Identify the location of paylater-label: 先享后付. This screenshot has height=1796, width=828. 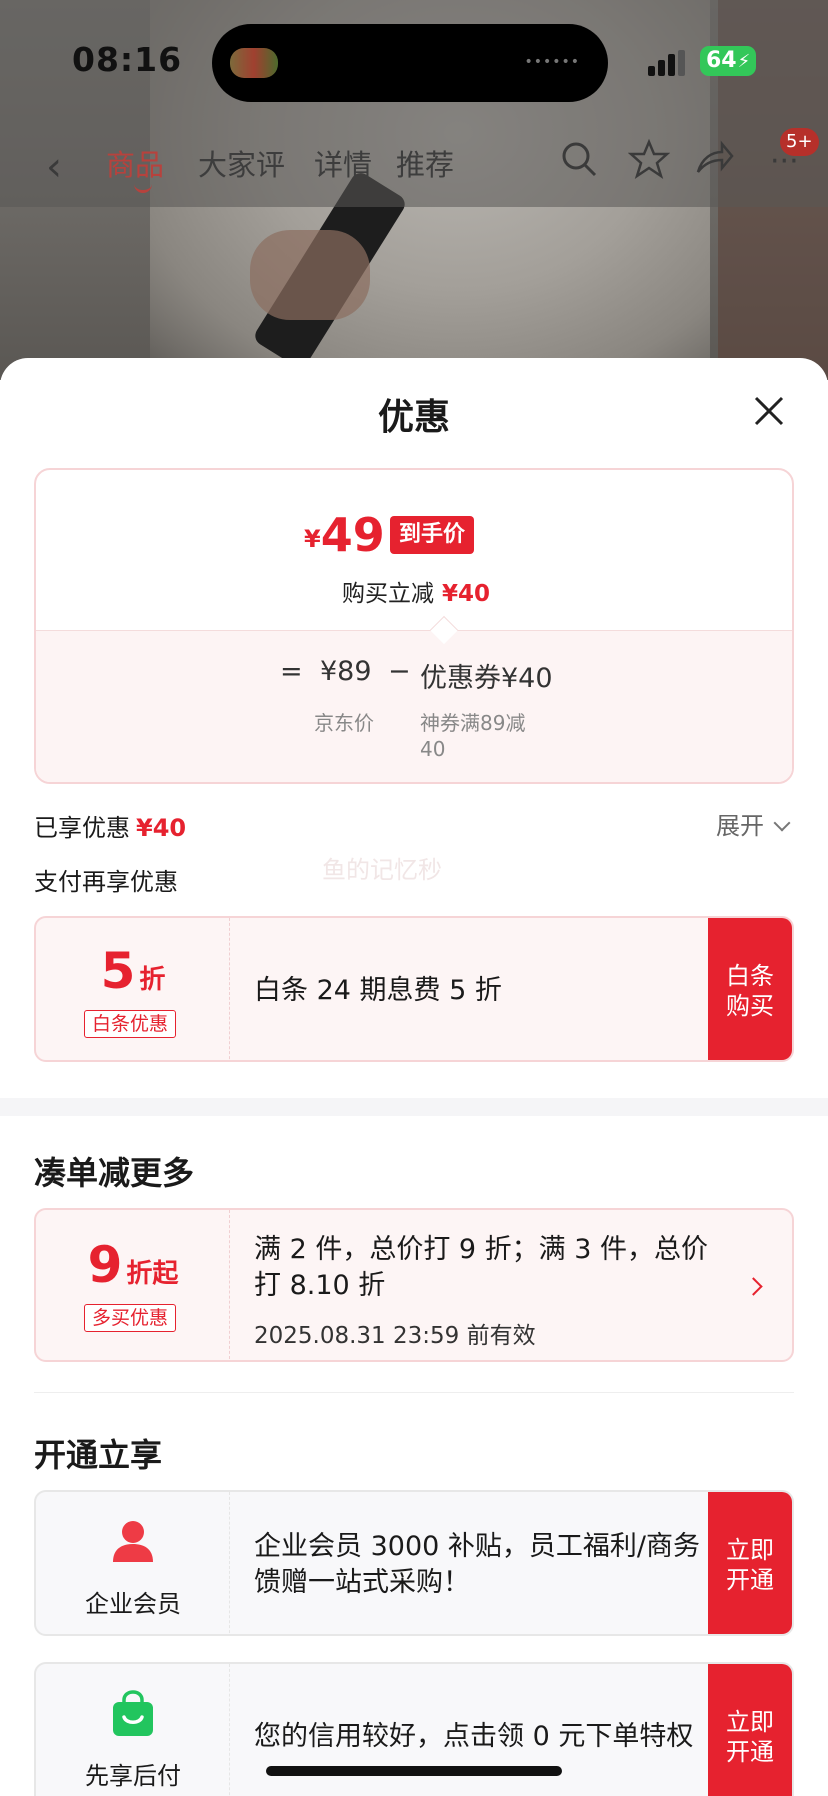
(133, 1776).